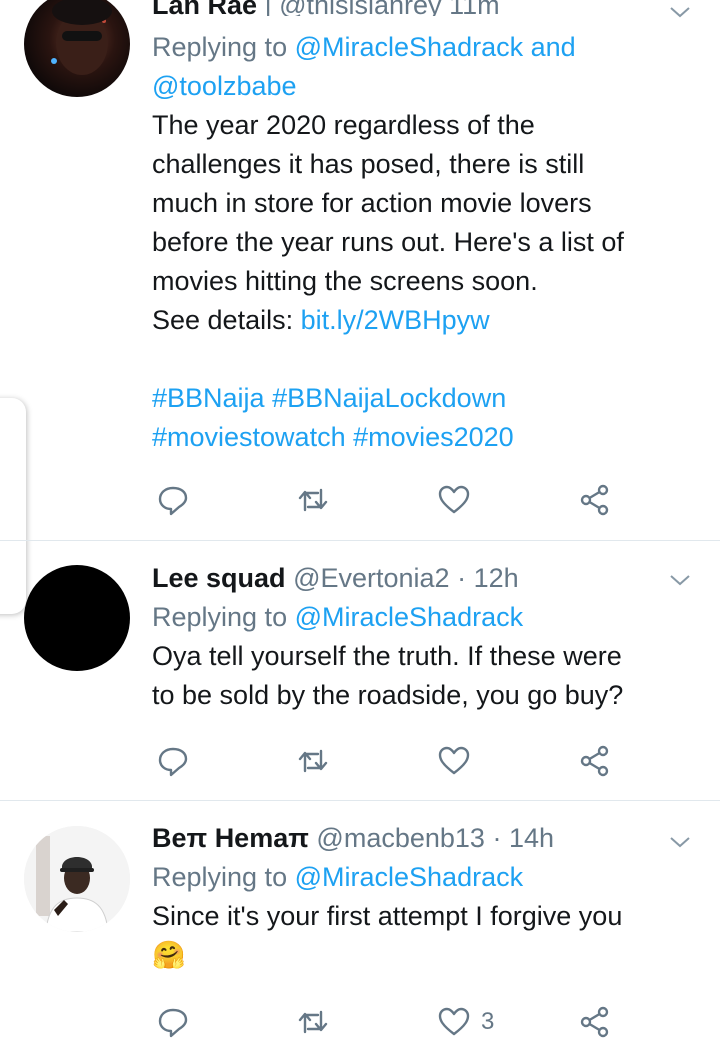  I want to click on tweet-text: The year 2020 regardless of the, so click(343, 125).